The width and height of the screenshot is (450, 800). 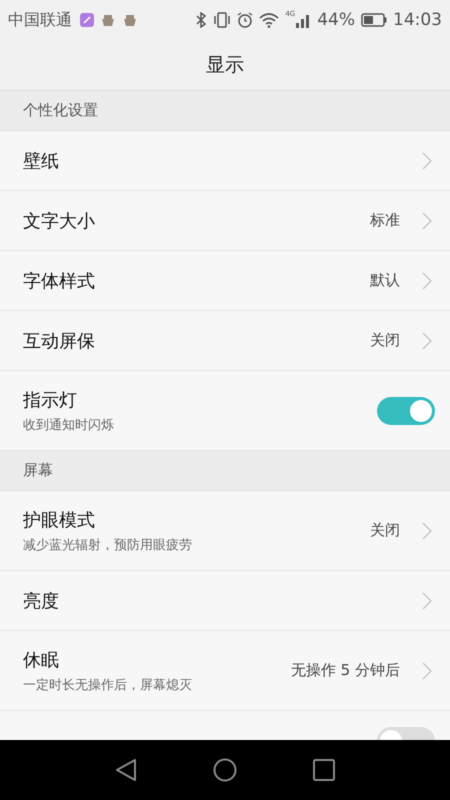 I want to click on bluetooth-icon, so click(x=201, y=20).